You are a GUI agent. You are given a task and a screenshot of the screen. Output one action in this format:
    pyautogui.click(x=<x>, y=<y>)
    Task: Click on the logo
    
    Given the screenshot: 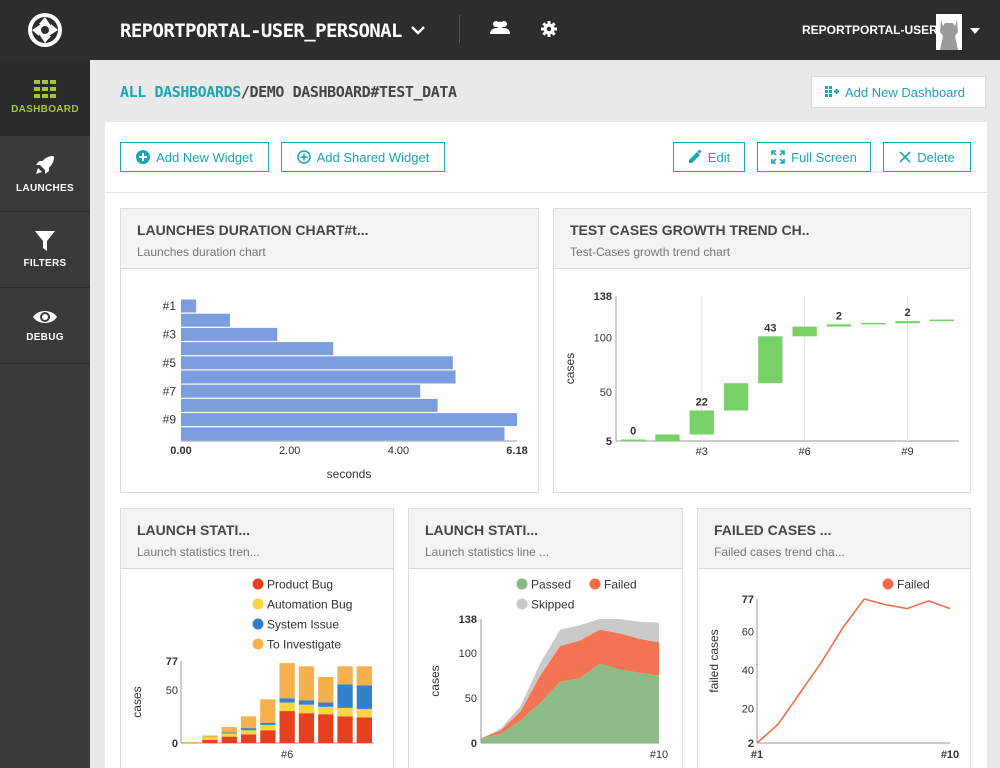 What is the action you would take?
    pyautogui.click(x=45, y=30)
    